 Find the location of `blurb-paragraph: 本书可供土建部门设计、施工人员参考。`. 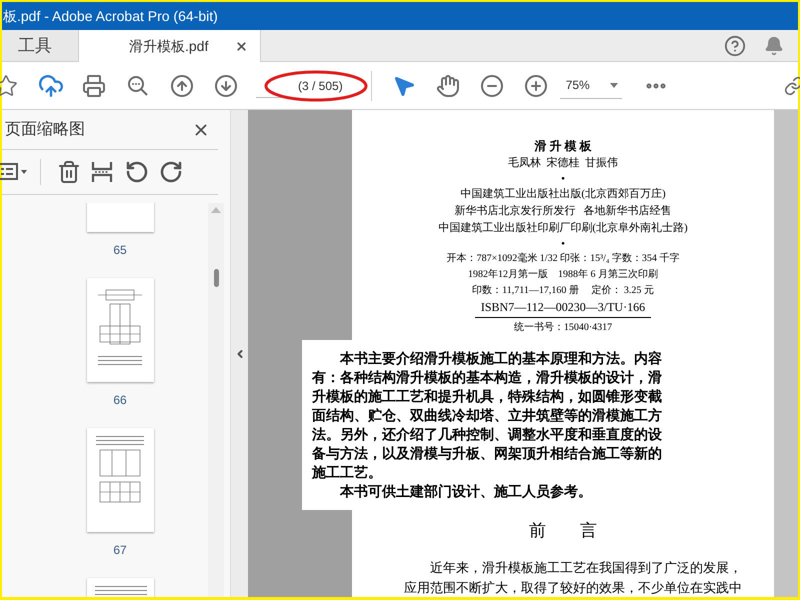

blurb-paragraph: 本书可供土建部门设计、施工人员参考。 is located at coordinates (465, 492).